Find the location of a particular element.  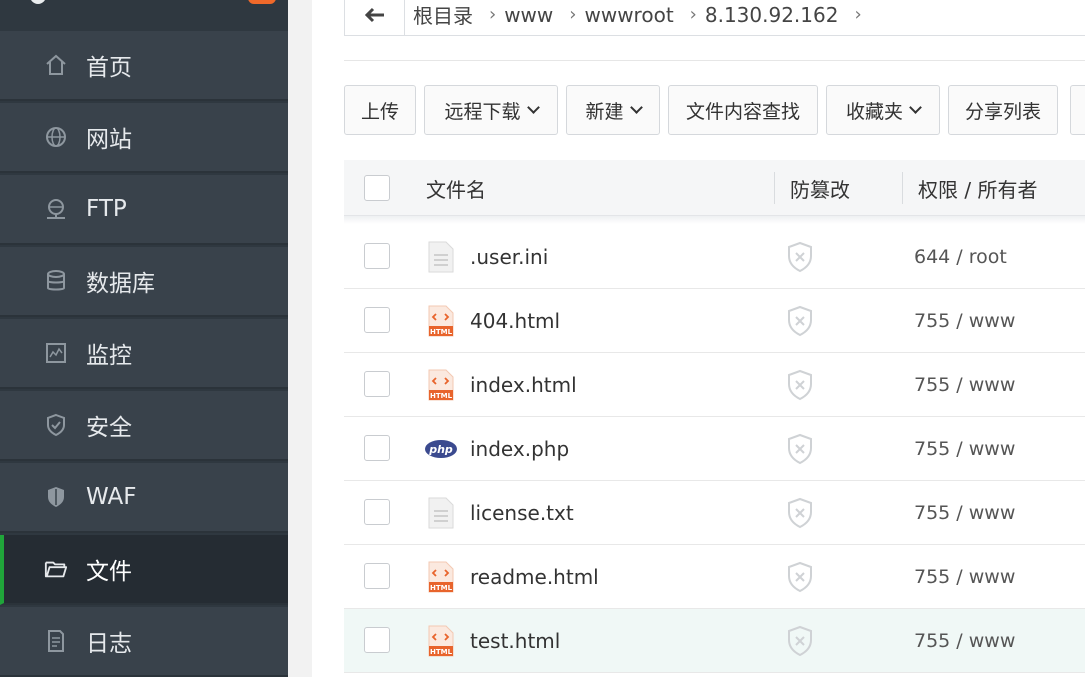

table-row: license.txt 755 / www is located at coordinates (714, 513).